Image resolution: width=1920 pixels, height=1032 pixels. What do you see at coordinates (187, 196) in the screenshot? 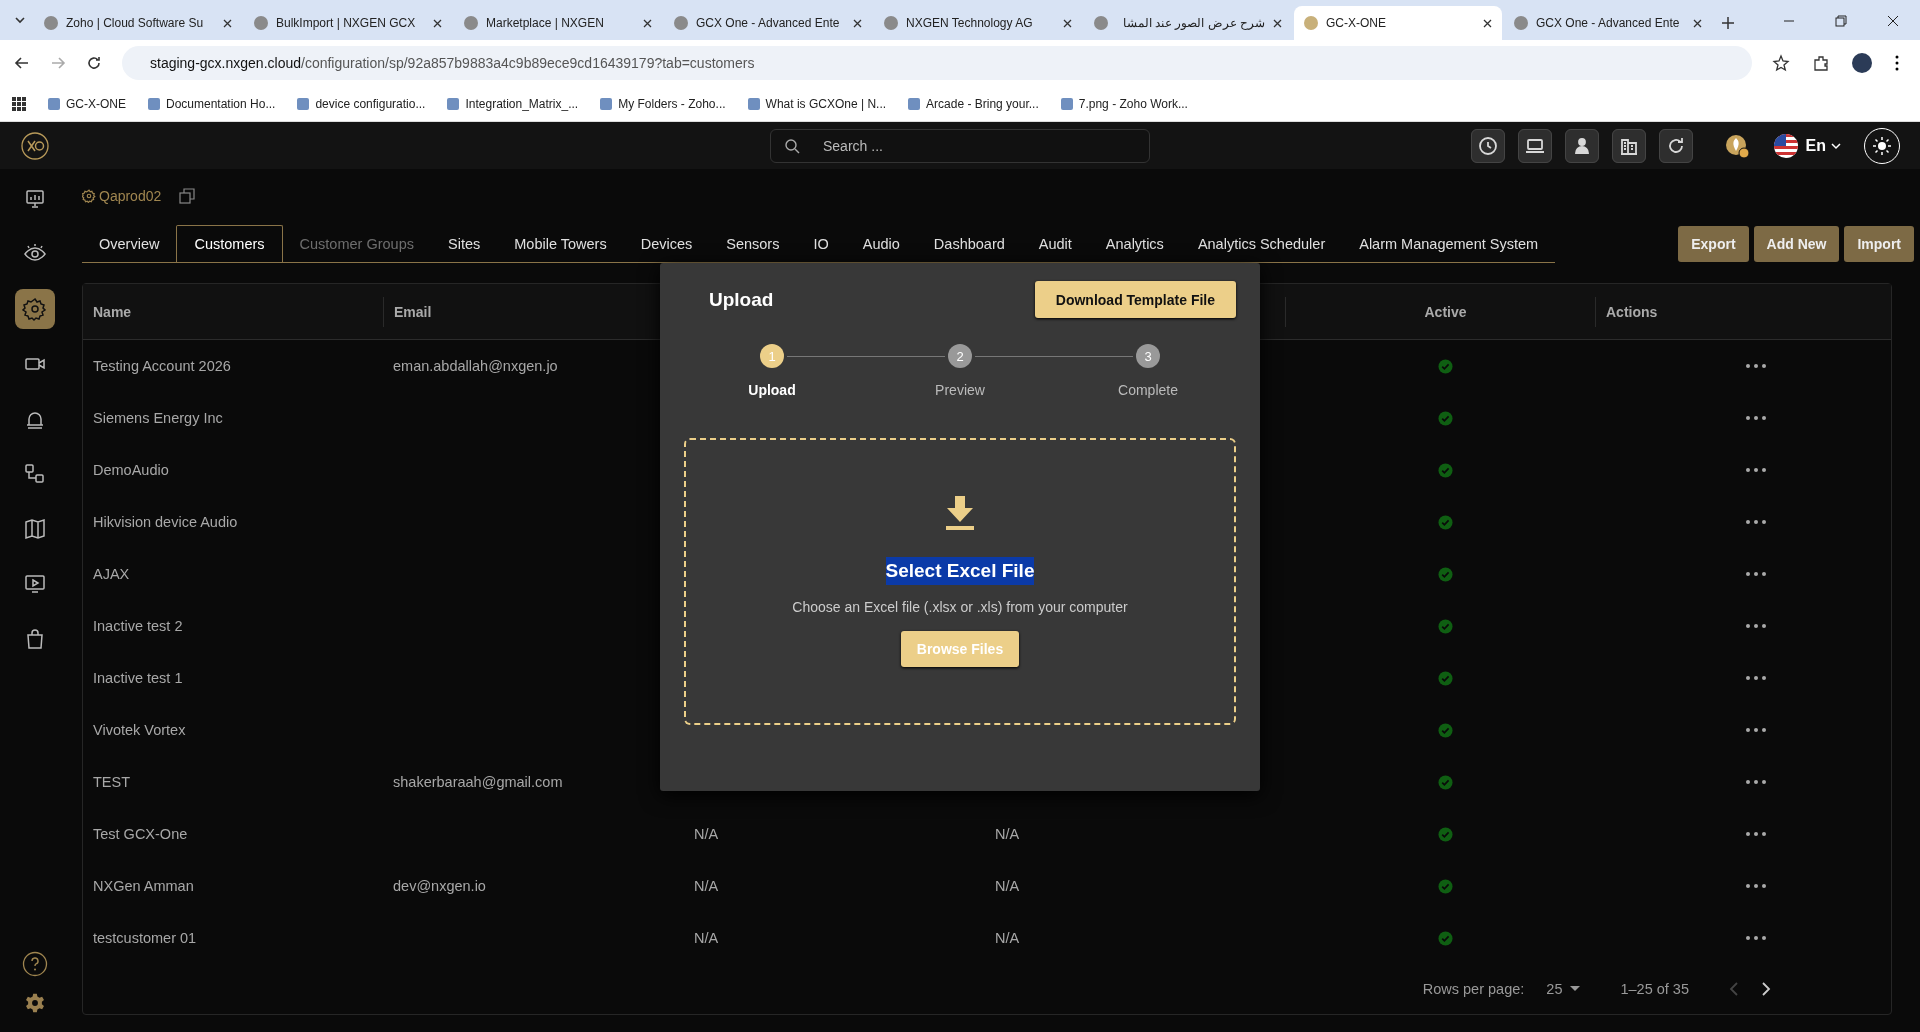
I see `copy-icon` at bounding box center [187, 196].